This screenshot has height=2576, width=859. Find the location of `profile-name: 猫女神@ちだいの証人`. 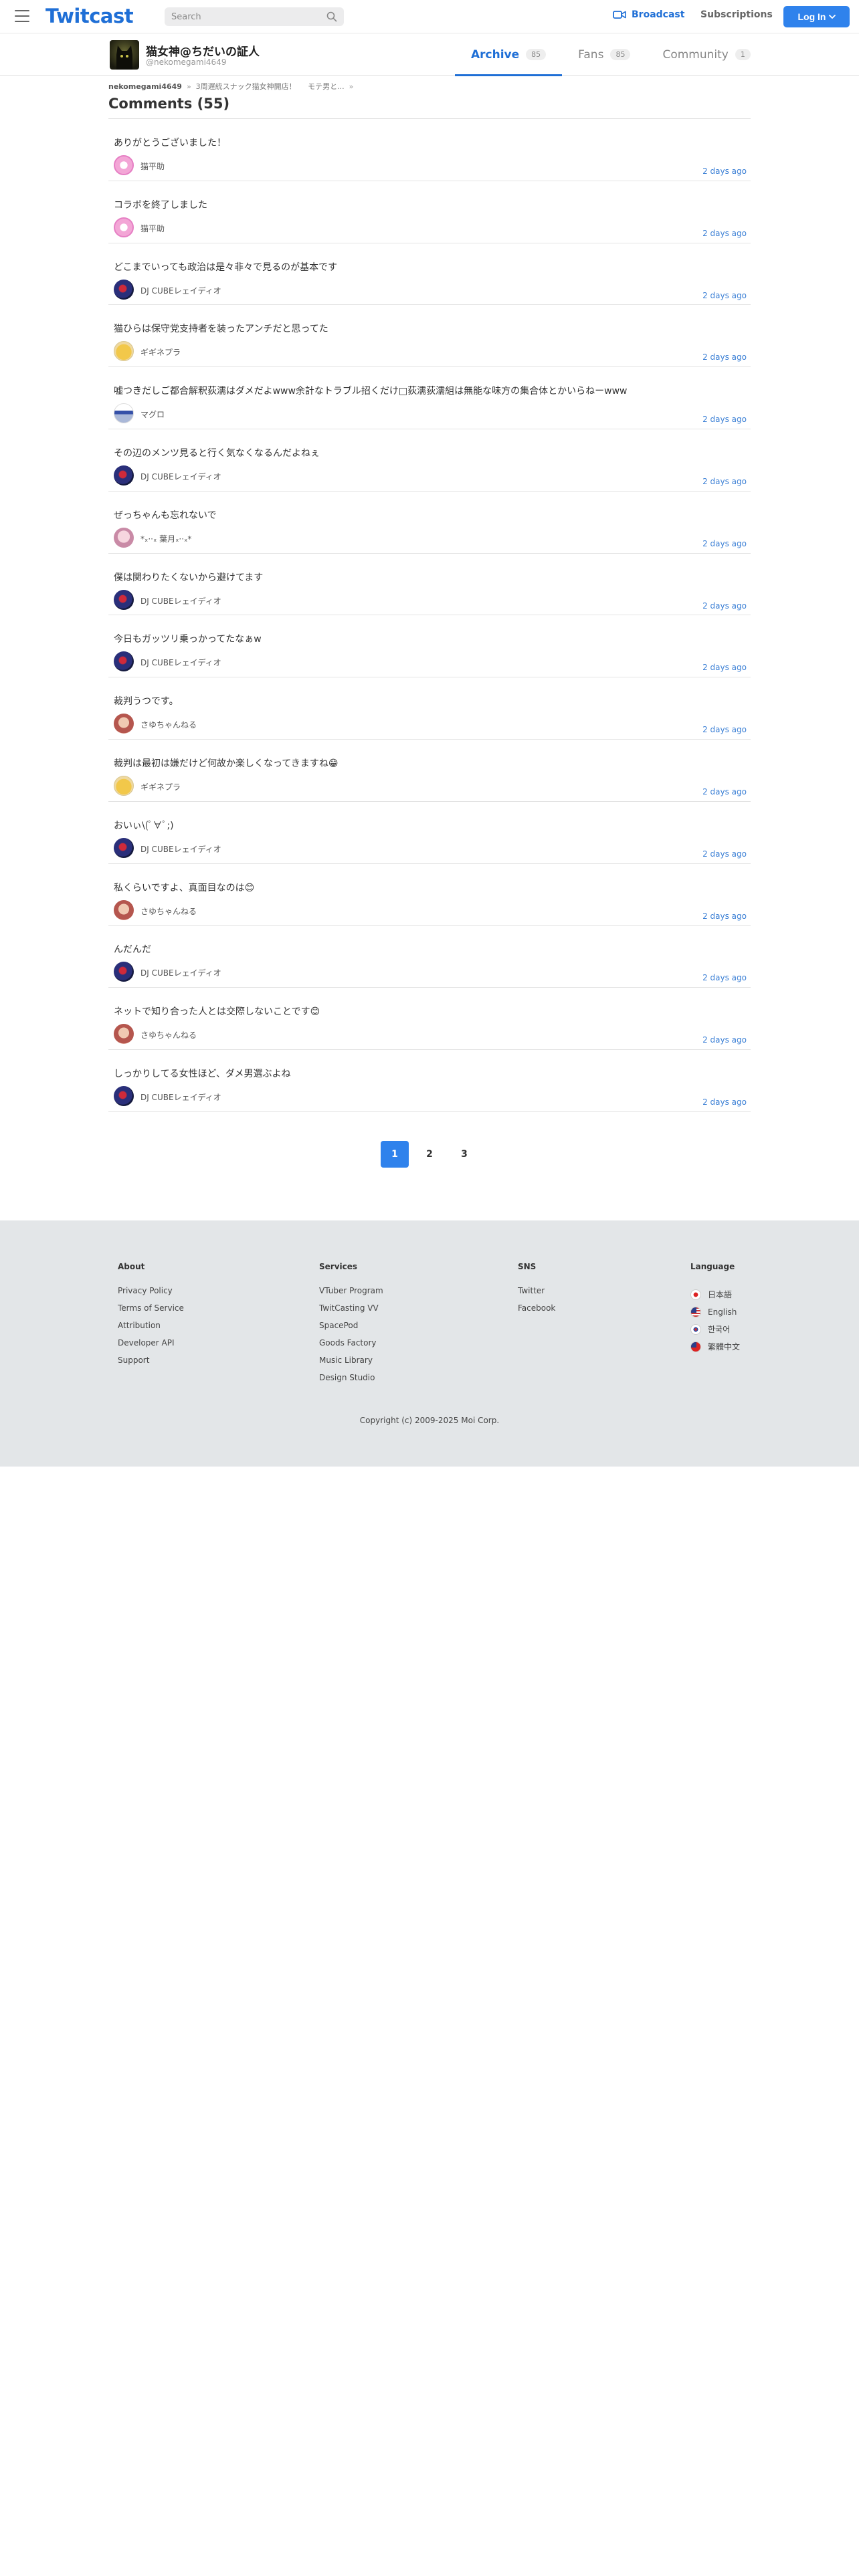

profile-name: 猫女神@ちだいの証人 is located at coordinates (203, 50).